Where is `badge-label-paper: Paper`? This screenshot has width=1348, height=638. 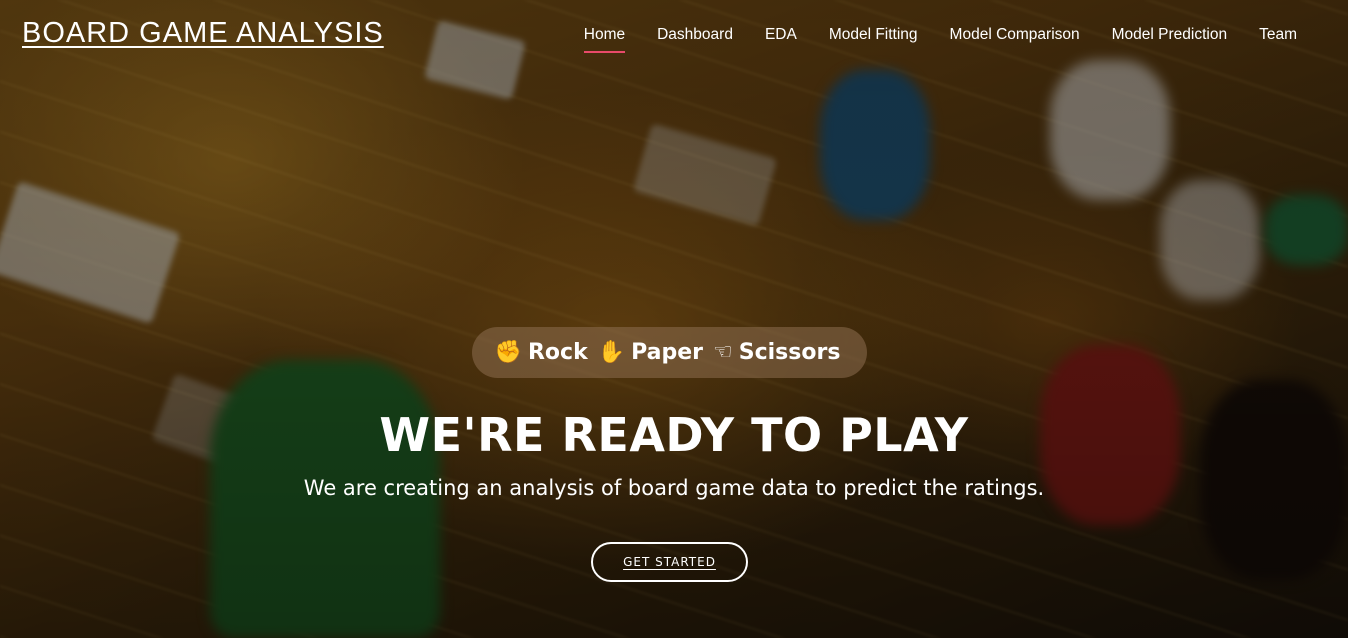
badge-label-paper: Paper is located at coordinates (667, 352).